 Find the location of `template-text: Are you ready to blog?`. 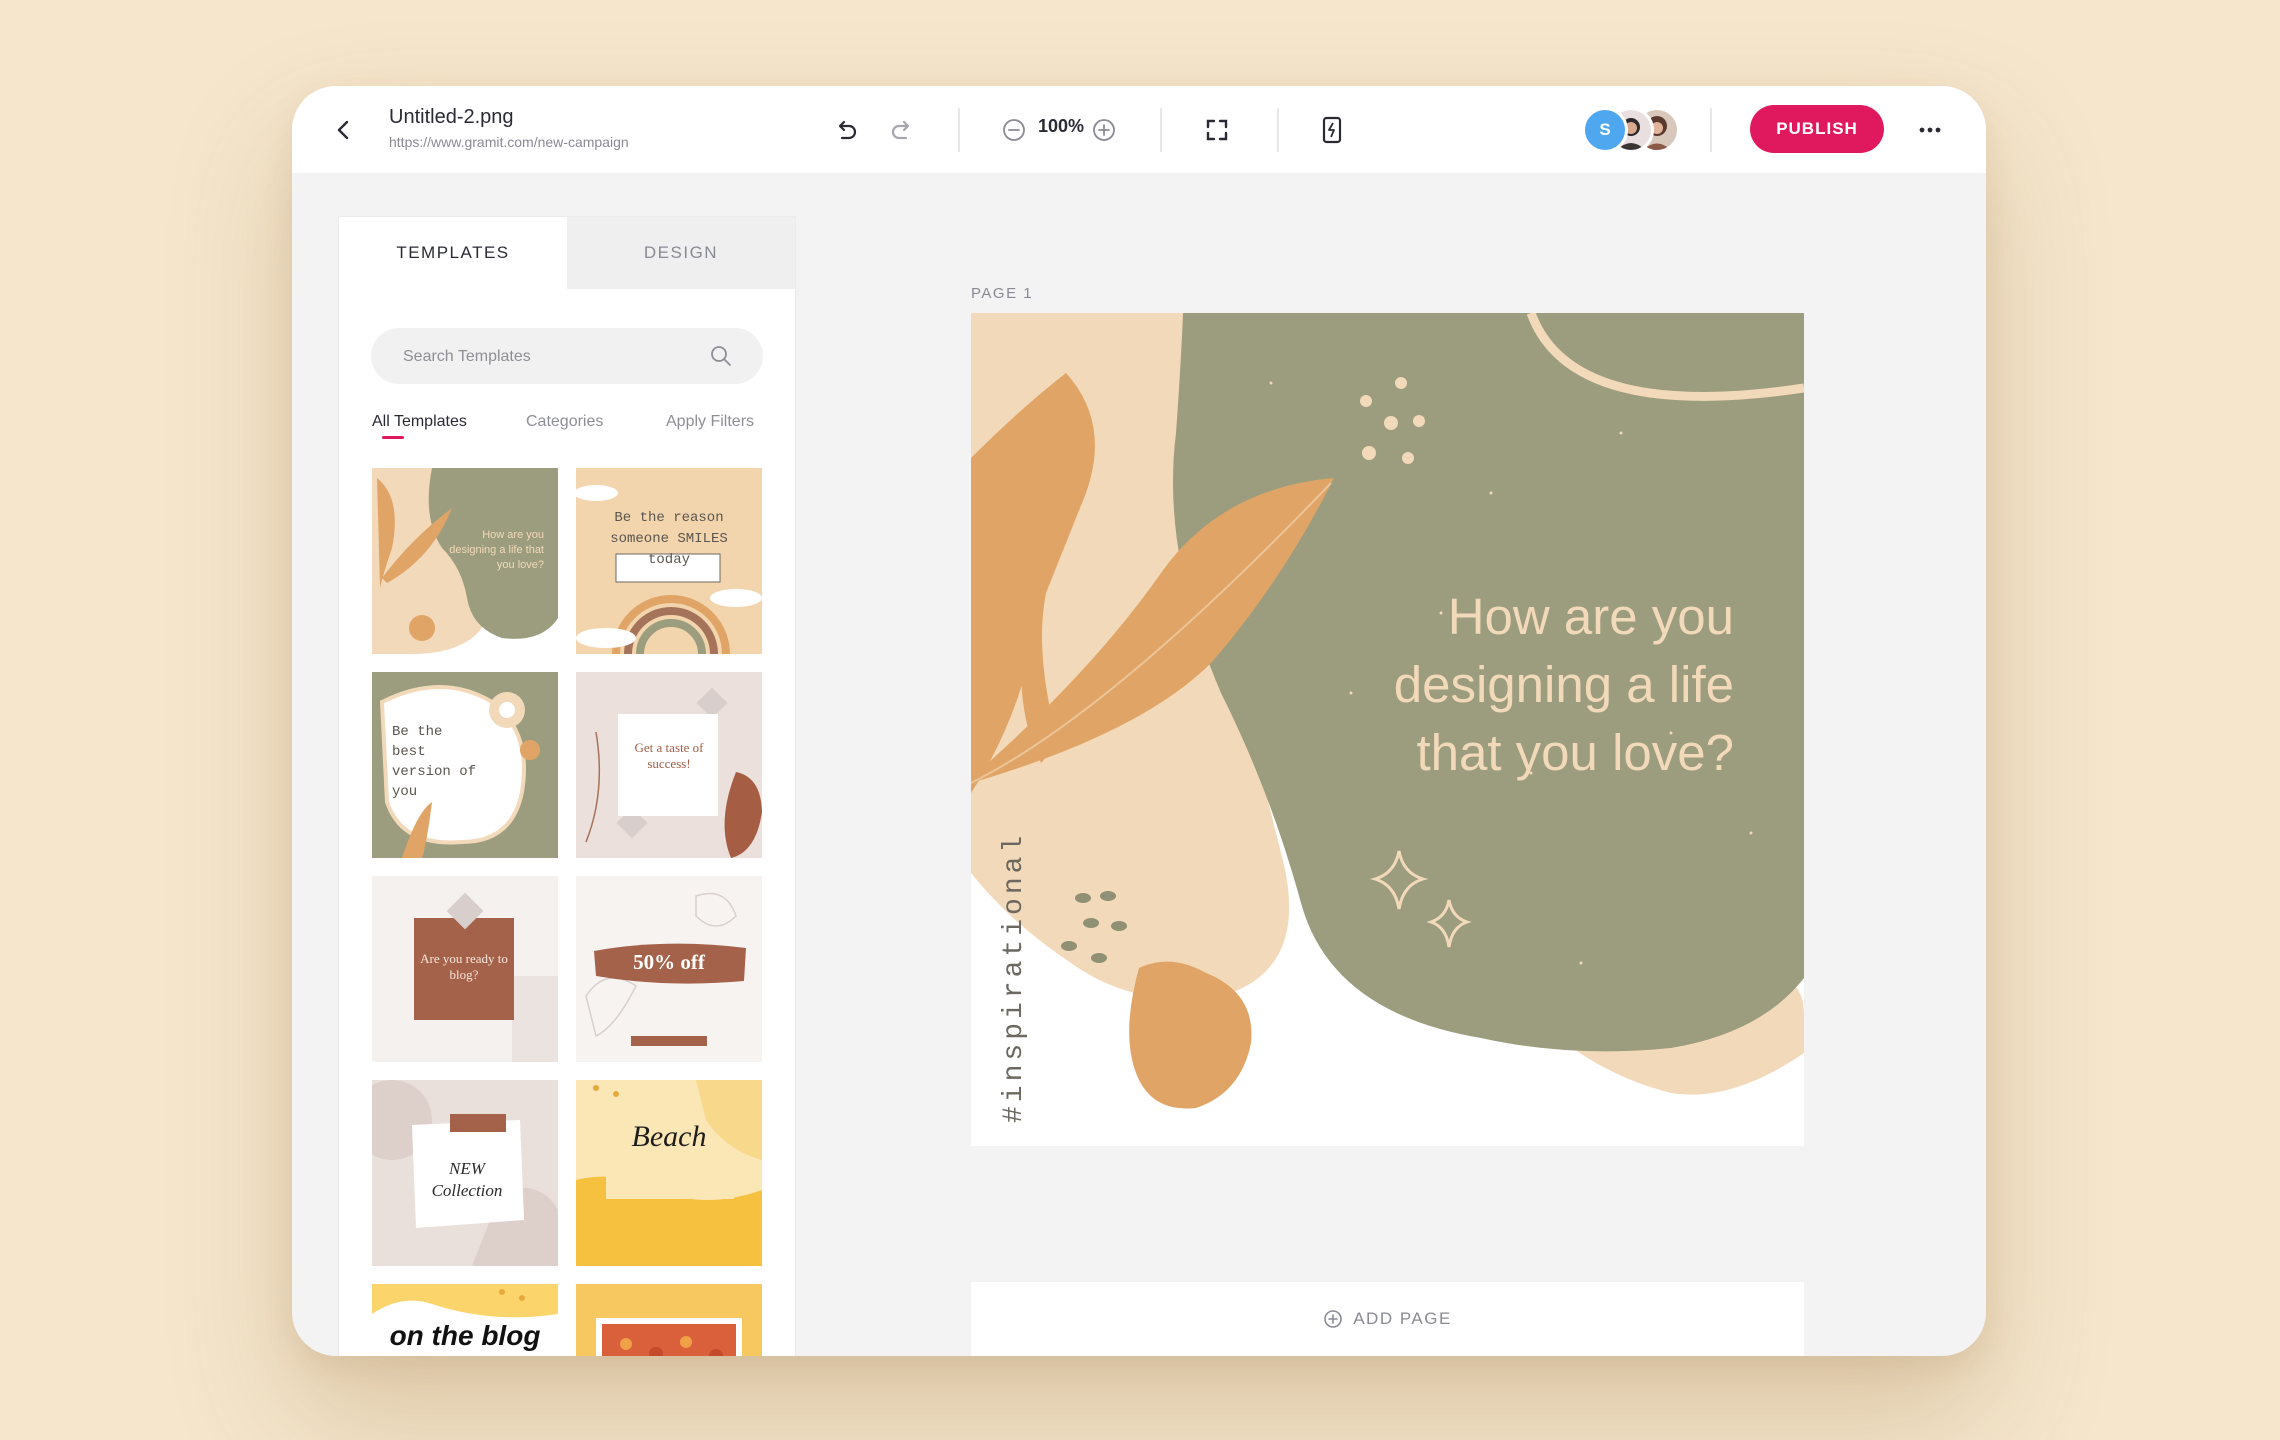

template-text: Are you ready to blog? is located at coordinates (464, 966).